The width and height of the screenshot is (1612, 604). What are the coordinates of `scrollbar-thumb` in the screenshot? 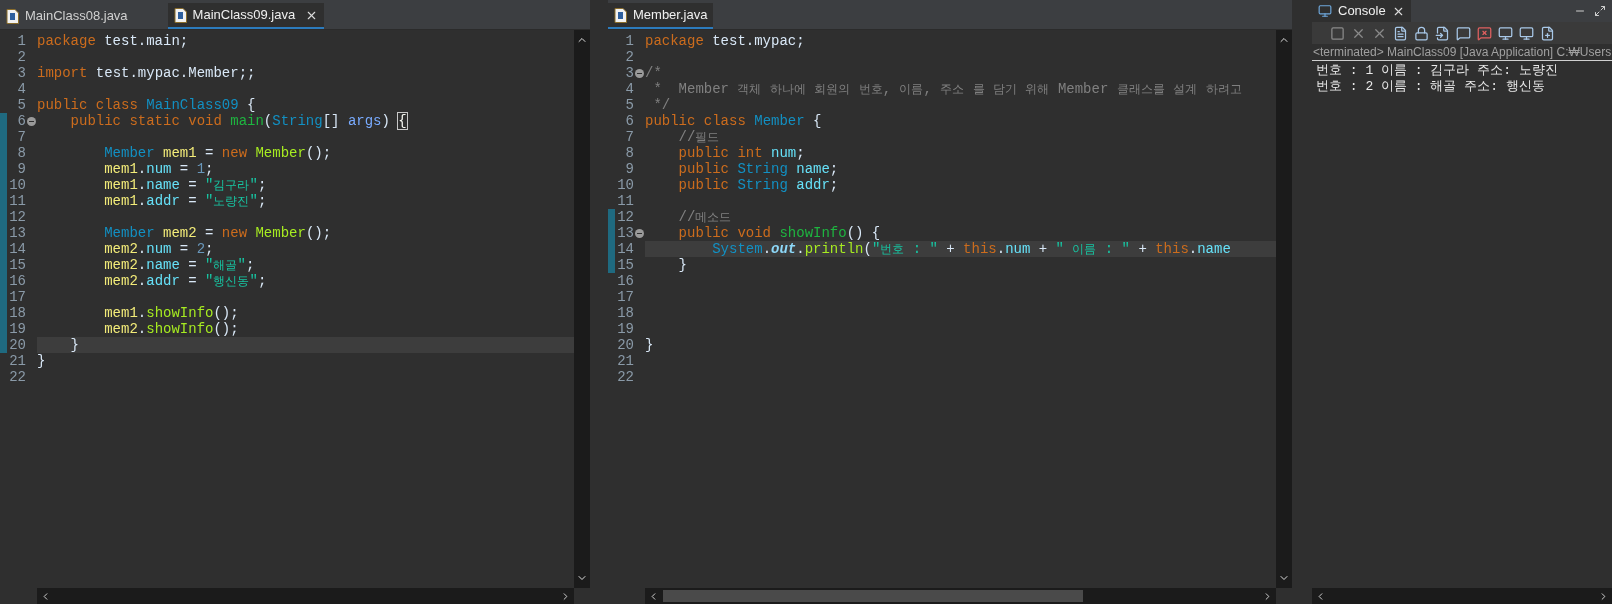 It's located at (873, 596).